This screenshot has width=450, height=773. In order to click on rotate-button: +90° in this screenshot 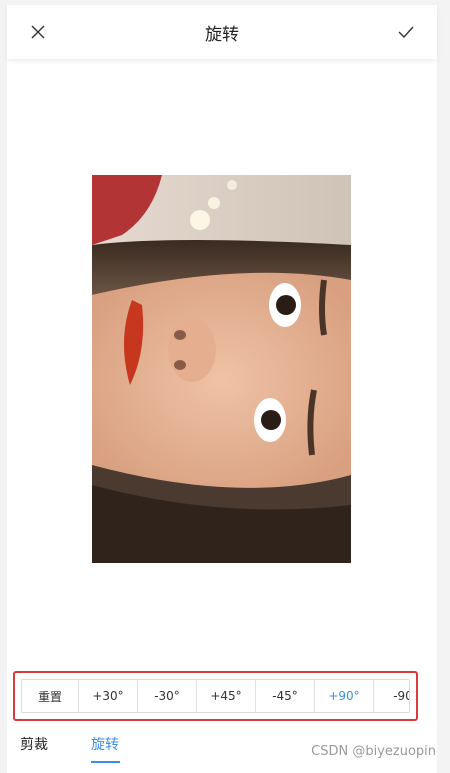, I will do `click(344, 696)`.